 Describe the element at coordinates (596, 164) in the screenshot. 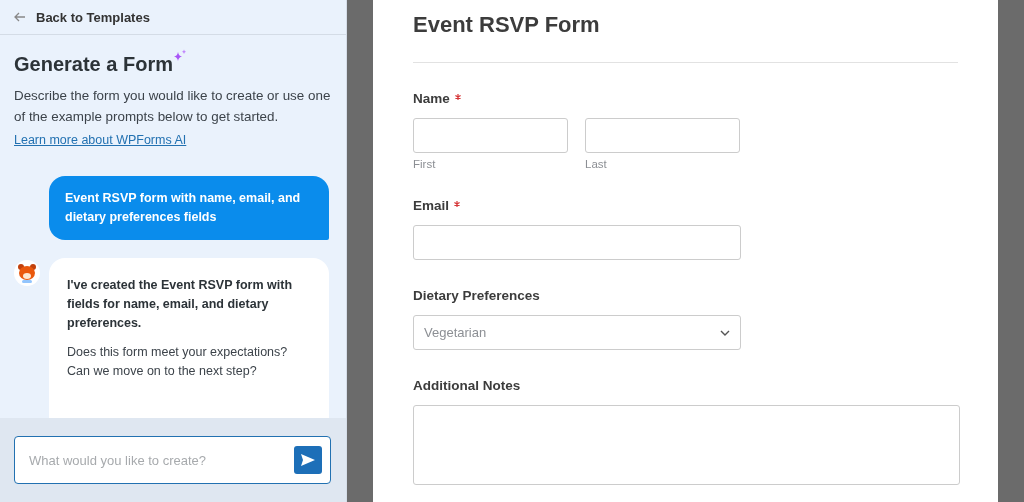

I see `sublabel: Last` at that location.